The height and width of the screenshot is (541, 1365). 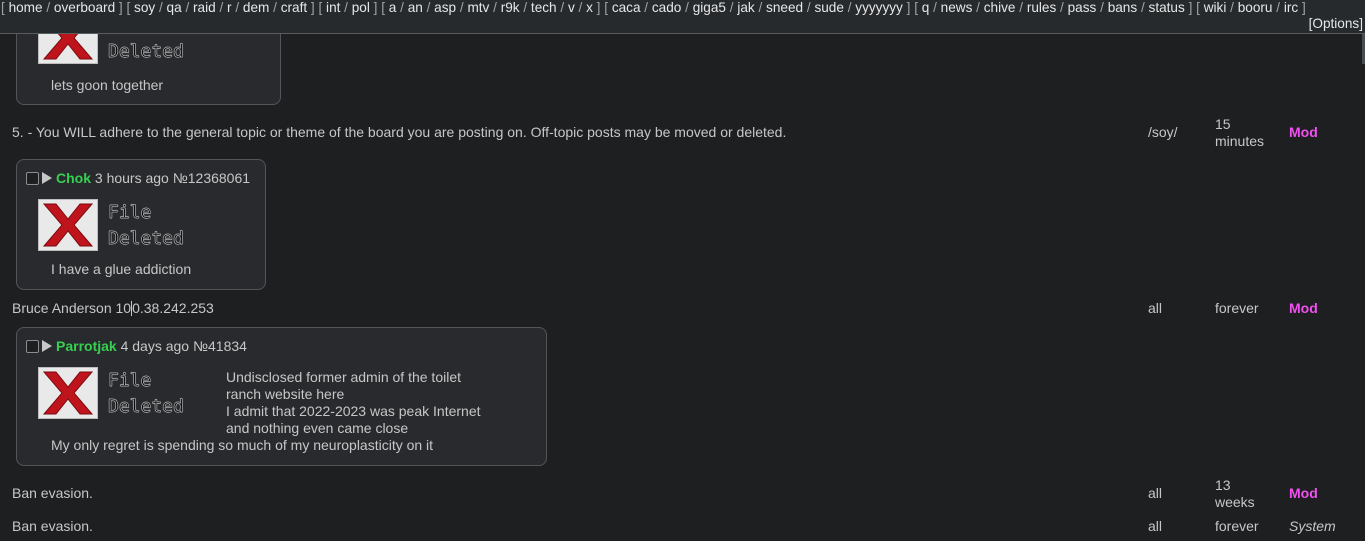 I want to click on ban-staff: System, so click(x=1312, y=526).